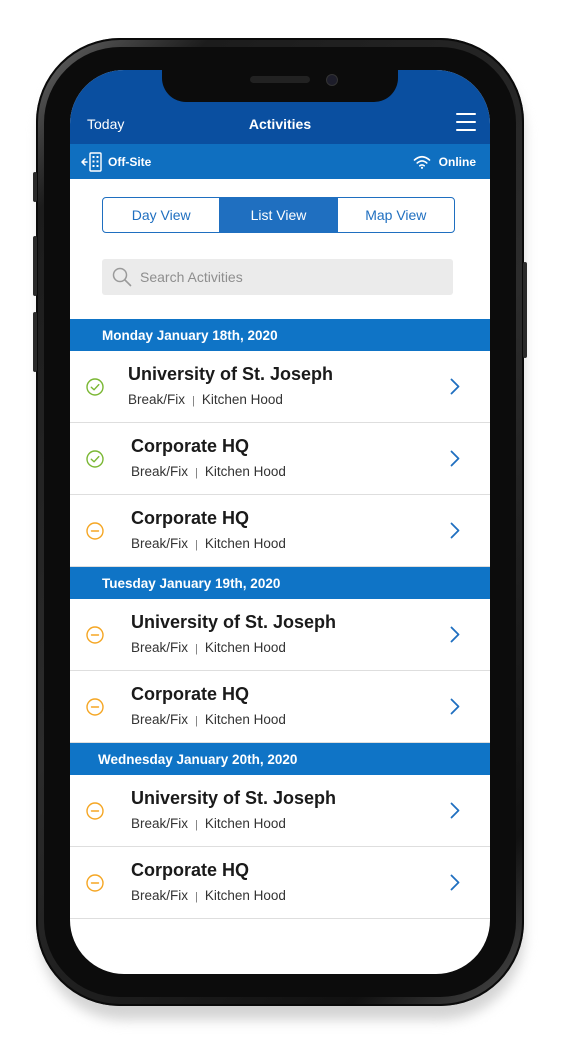  Describe the element at coordinates (332, 80) in the screenshot. I see `front-camera` at that location.